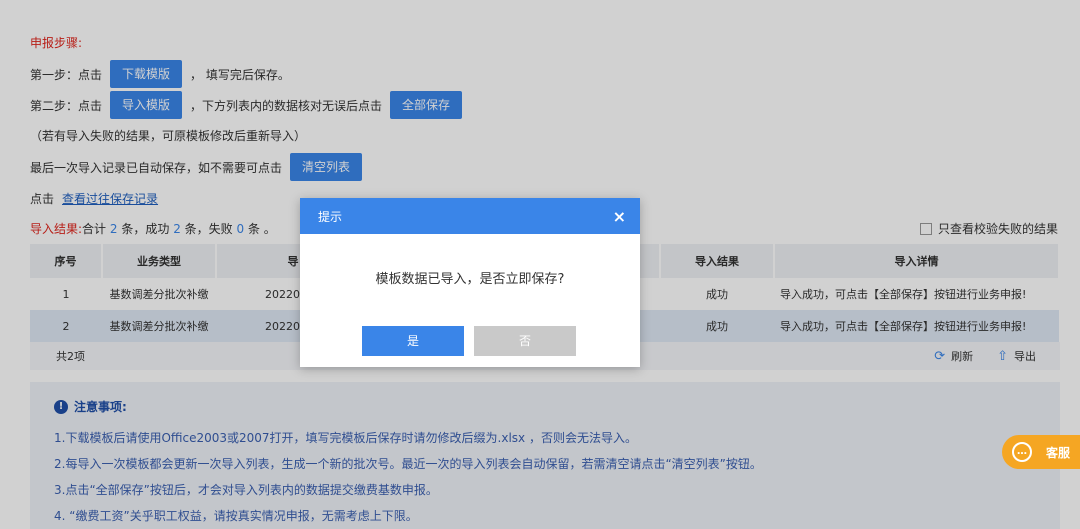  Describe the element at coordinates (469, 341) in the screenshot. I see `dialog-buttons: 是 否` at that location.